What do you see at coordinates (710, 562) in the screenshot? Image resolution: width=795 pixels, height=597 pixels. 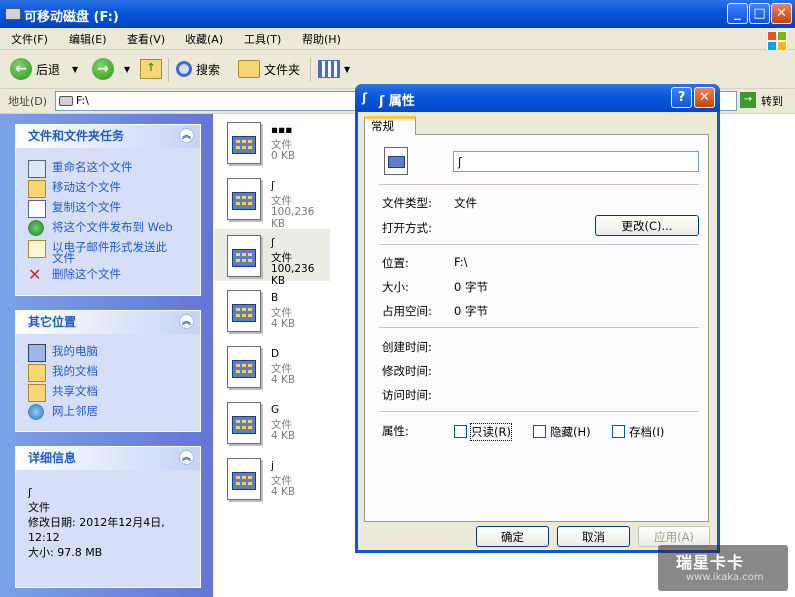 I see `watermark-brand: 瑞星卡卡` at bounding box center [710, 562].